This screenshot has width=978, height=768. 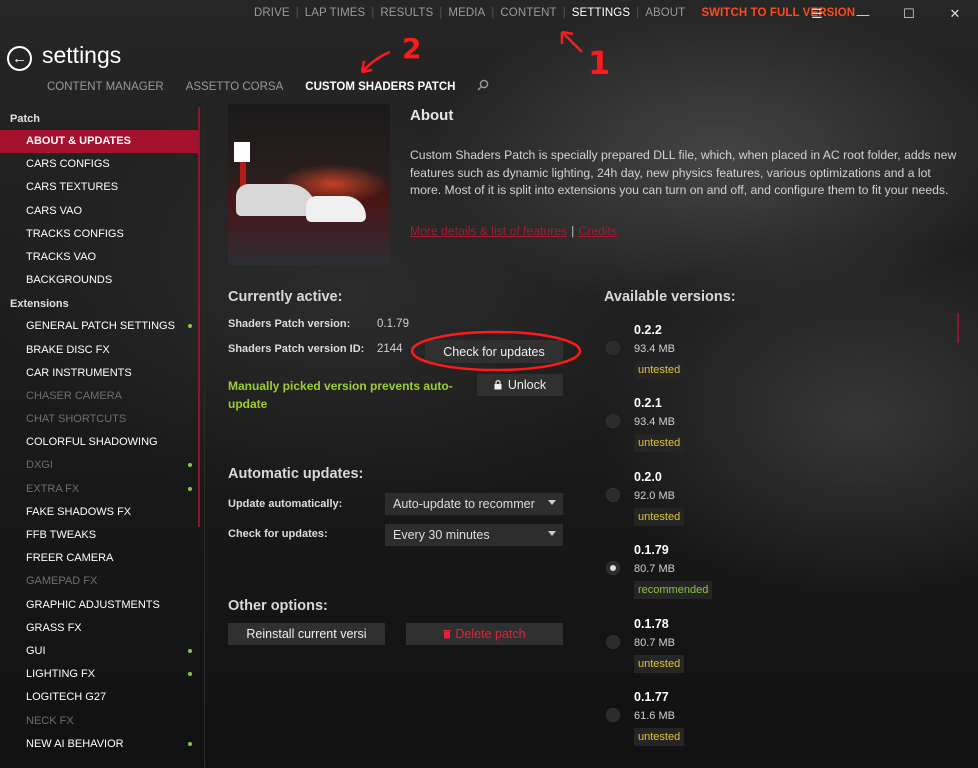 What do you see at coordinates (412, 48) in the screenshot?
I see `annotation-number-2: 2` at bounding box center [412, 48].